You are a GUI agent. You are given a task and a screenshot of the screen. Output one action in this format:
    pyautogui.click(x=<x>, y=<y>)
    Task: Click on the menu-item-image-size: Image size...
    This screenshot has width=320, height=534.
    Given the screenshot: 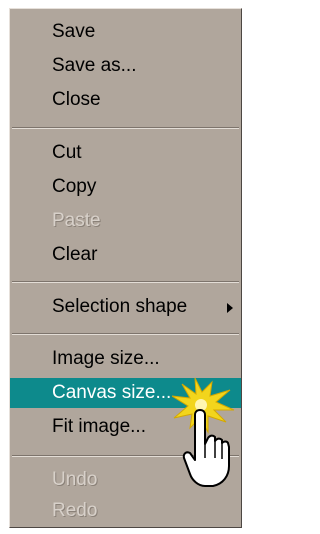 What is the action you would take?
    pyautogui.click(x=125, y=359)
    